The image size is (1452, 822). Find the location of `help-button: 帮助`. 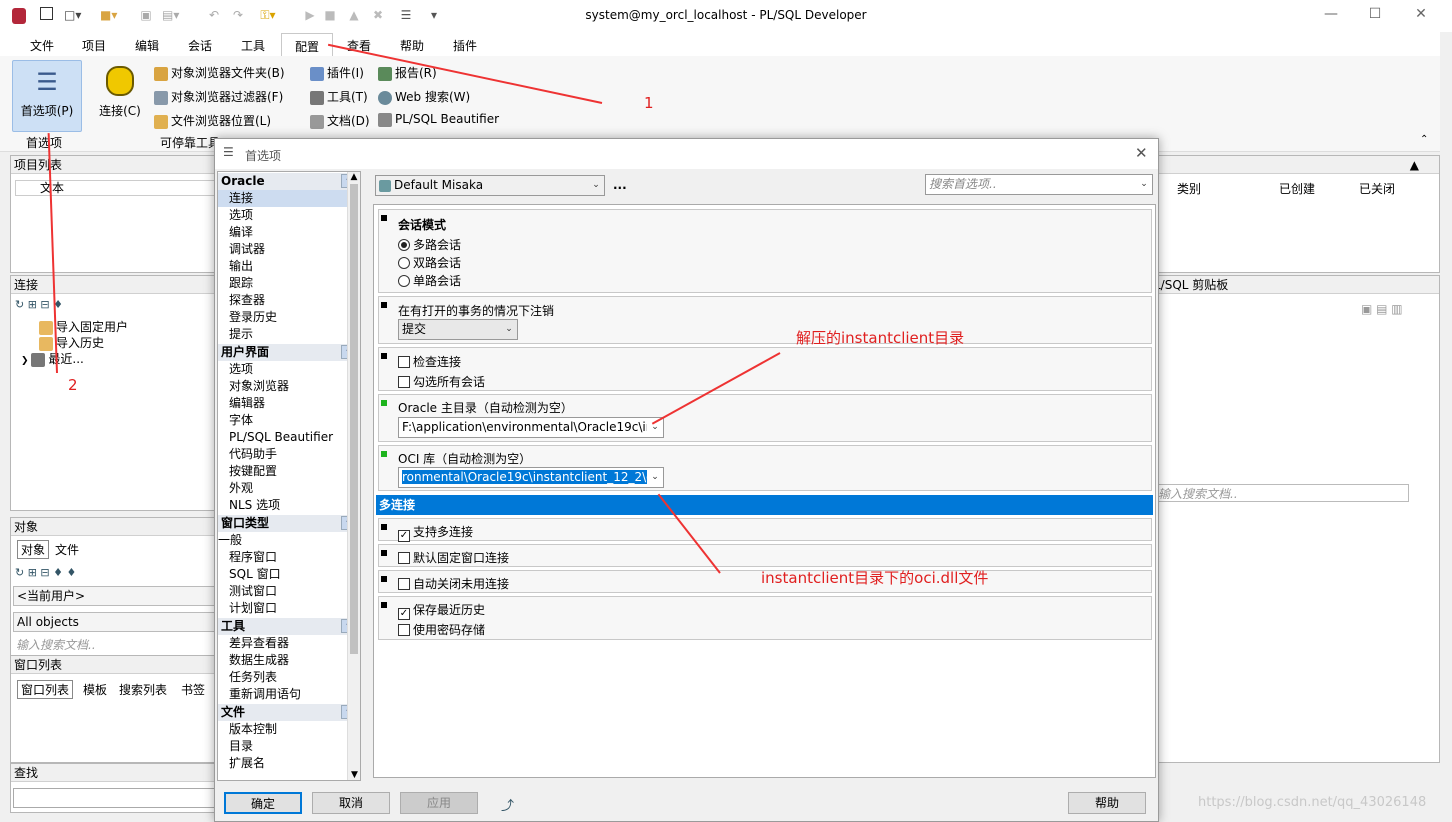

help-button: 帮助 is located at coordinates (1107, 803).